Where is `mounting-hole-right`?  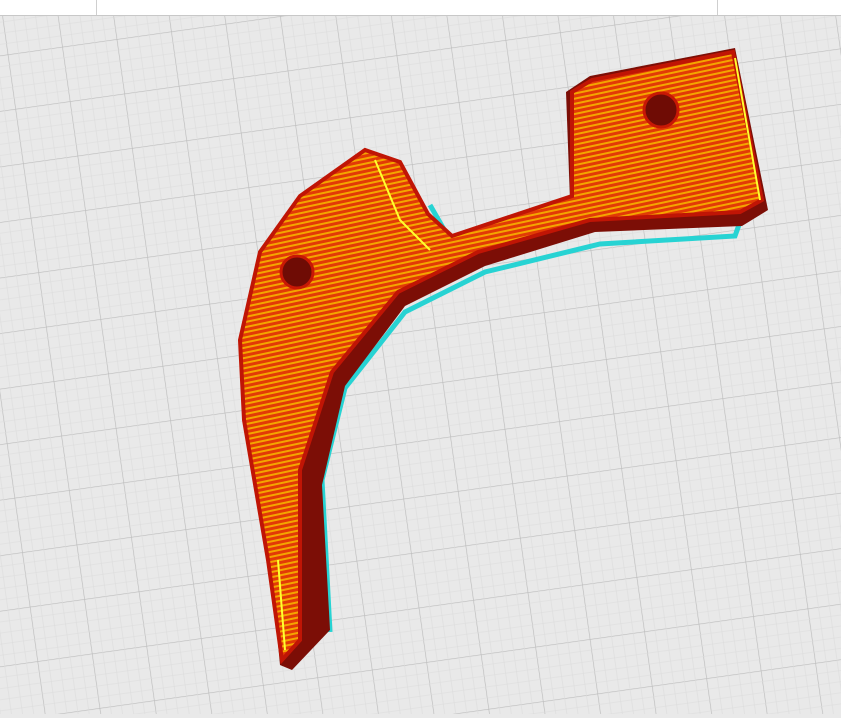 mounting-hole-right is located at coordinates (661, 110).